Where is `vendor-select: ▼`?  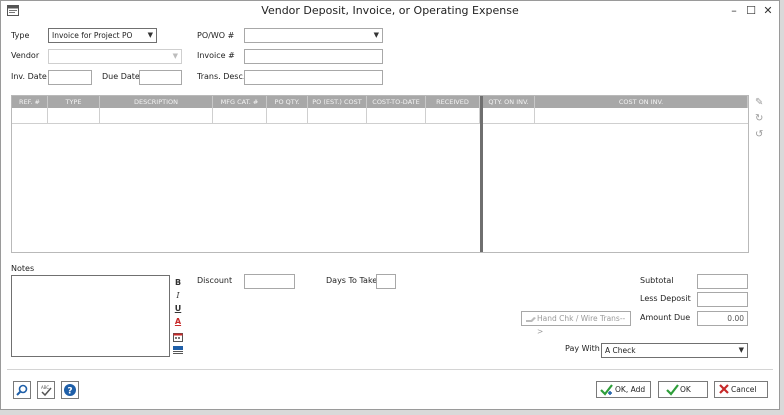 vendor-select: ▼ is located at coordinates (115, 56).